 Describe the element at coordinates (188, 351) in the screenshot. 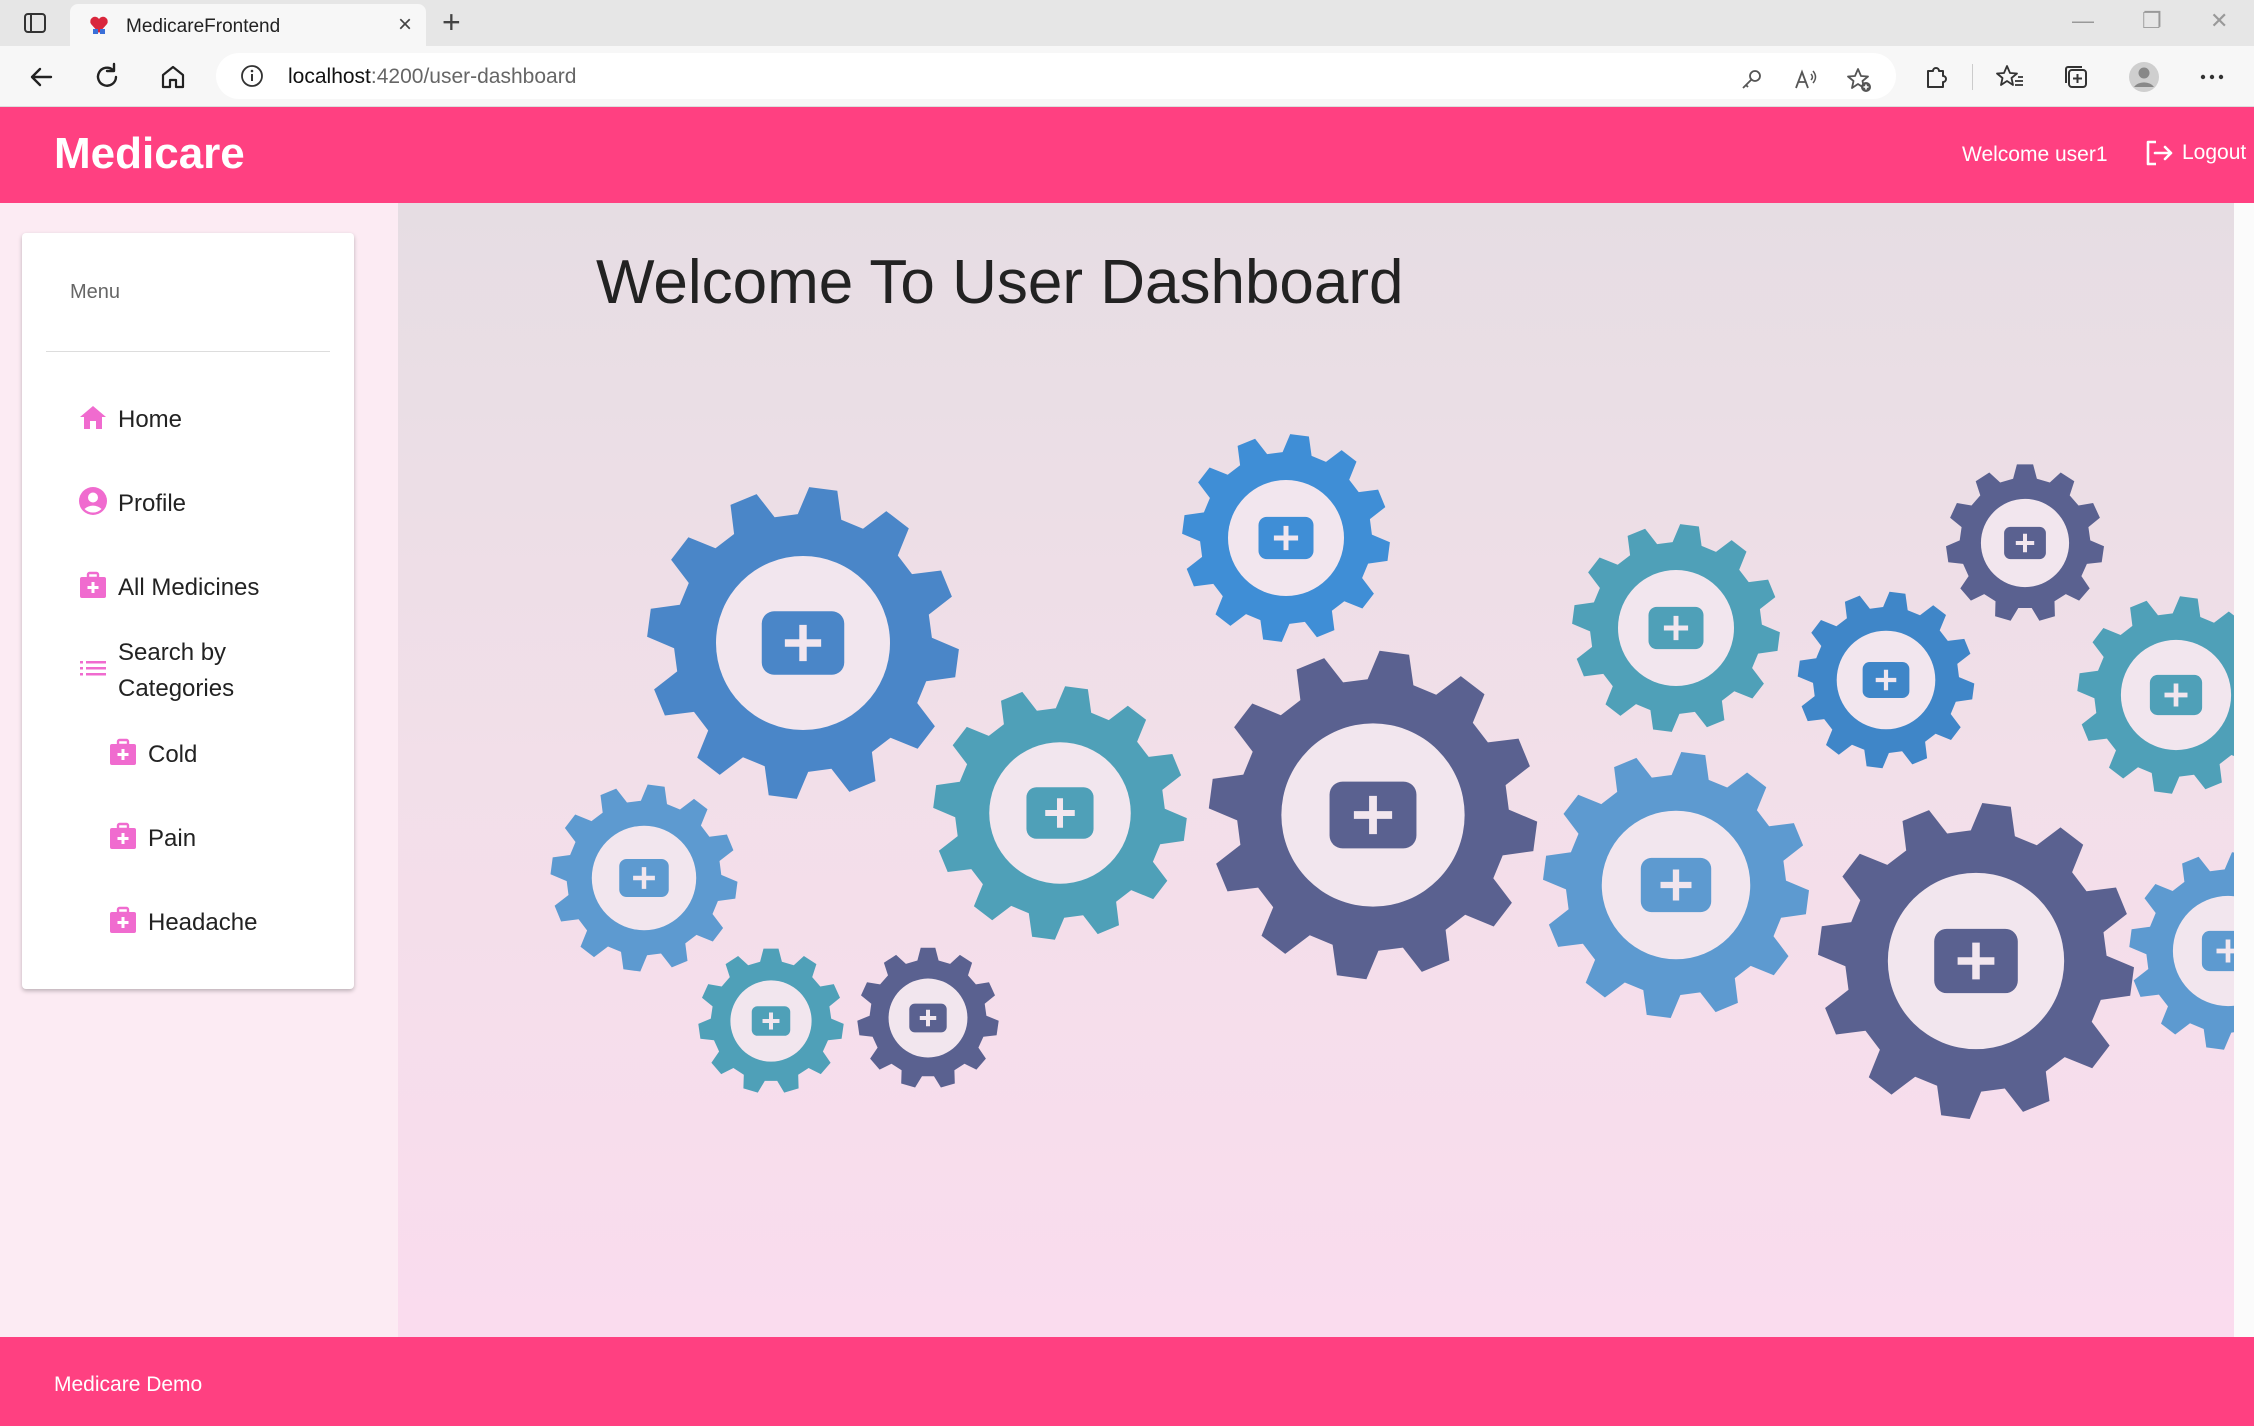

I see `menu-divider` at that location.